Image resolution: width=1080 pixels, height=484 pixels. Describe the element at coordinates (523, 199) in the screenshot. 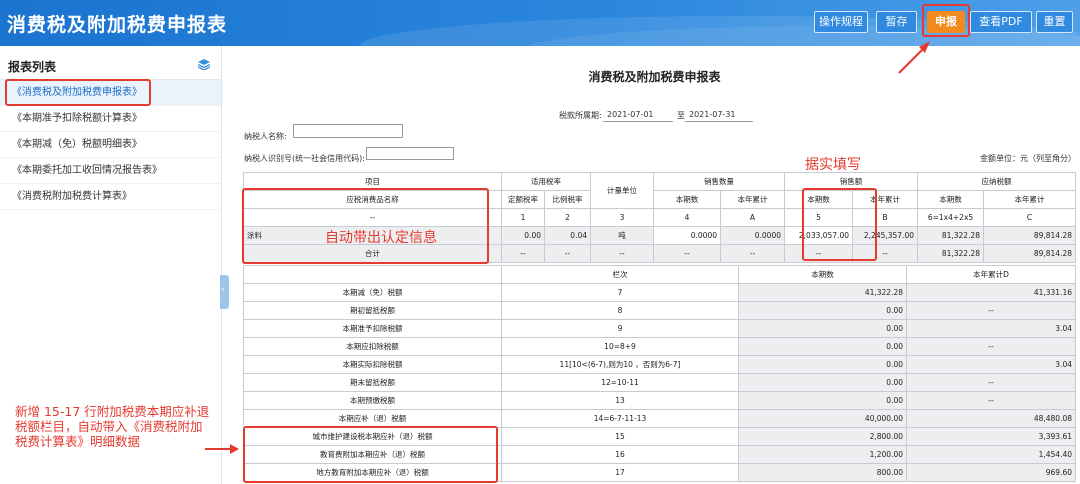

I see `col-header-fixed-rate: 定额税率` at that location.